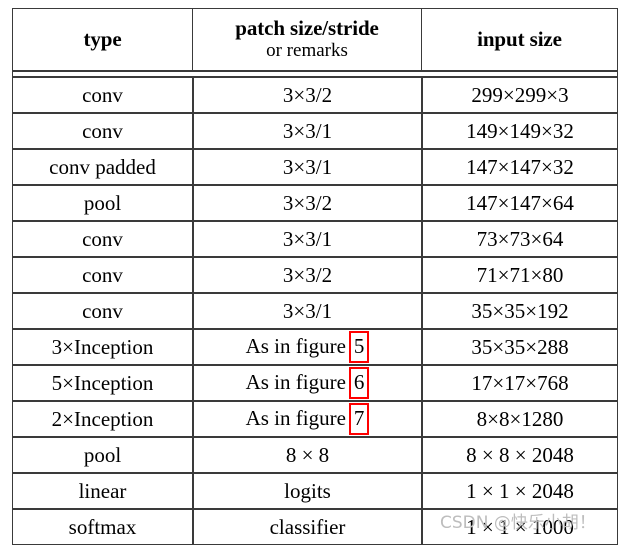 The height and width of the screenshot is (545, 631). What do you see at coordinates (520, 383) in the screenshot?
I see `cell-input-size: 17×17×768` at bounding box center [520, 383].